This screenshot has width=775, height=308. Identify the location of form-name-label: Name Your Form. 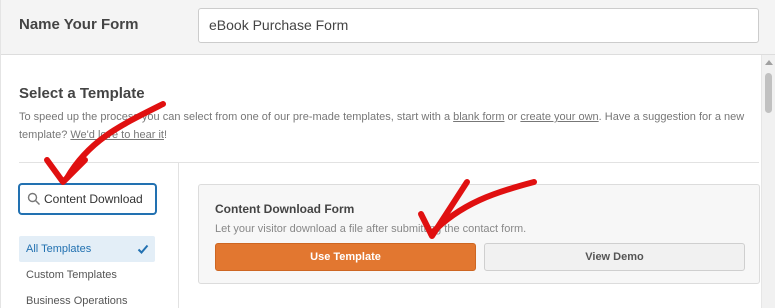
(79, 24).